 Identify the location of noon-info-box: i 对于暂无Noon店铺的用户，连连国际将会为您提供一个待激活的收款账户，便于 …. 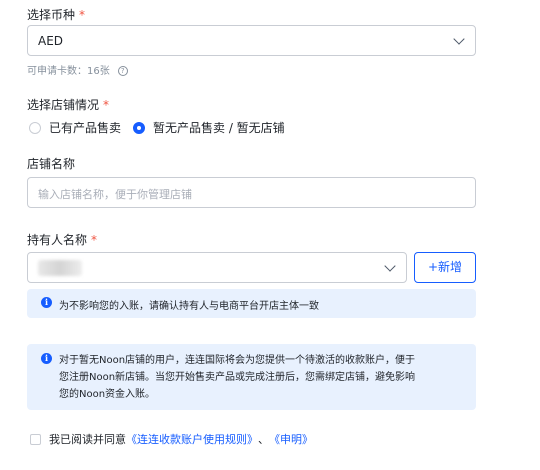
(251, 377).